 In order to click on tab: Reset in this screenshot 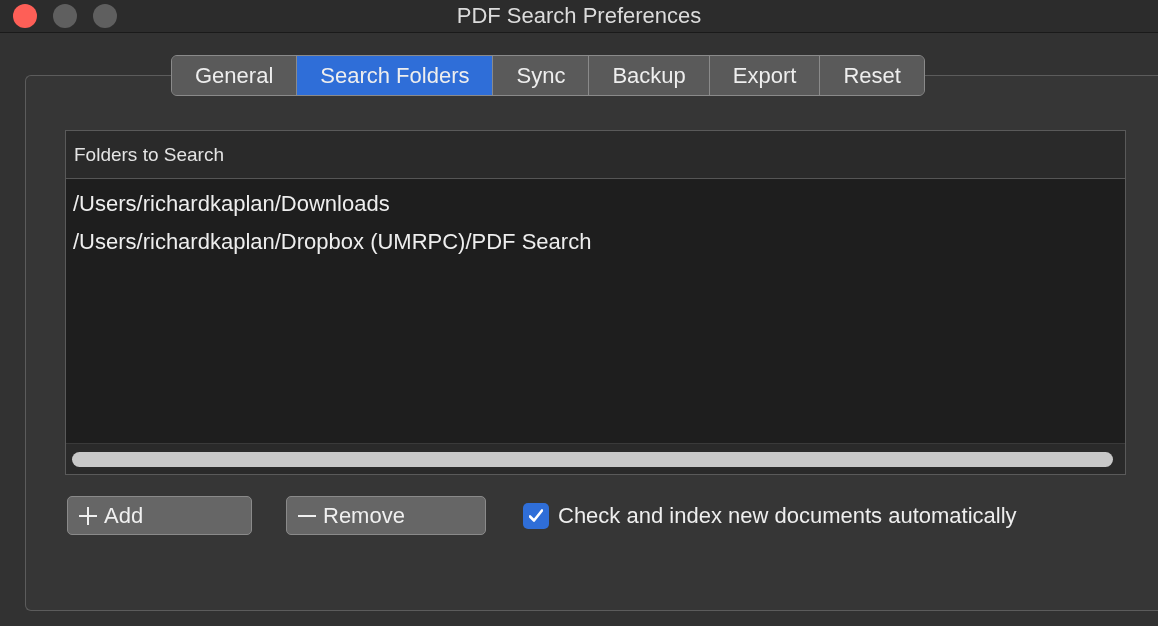, I will do `click(871, 75)`.